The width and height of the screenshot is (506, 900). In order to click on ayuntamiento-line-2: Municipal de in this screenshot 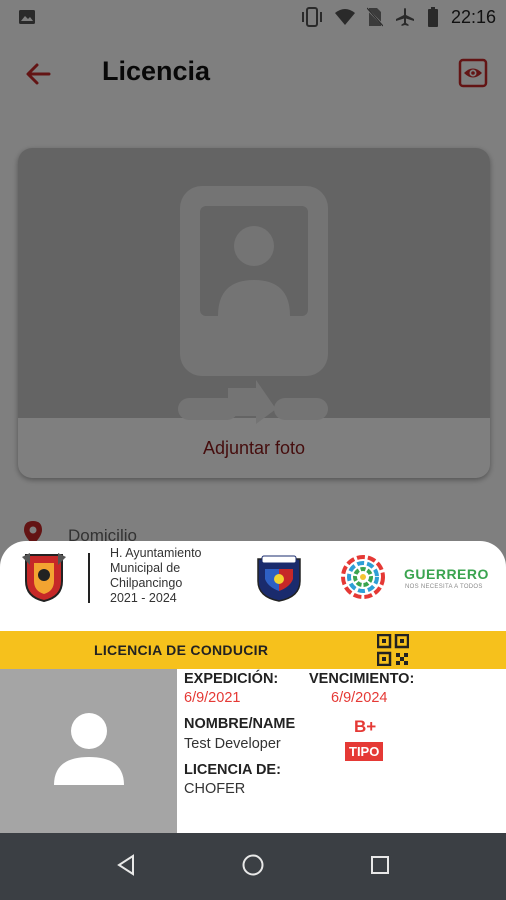, I will do `click(145, 568)`.